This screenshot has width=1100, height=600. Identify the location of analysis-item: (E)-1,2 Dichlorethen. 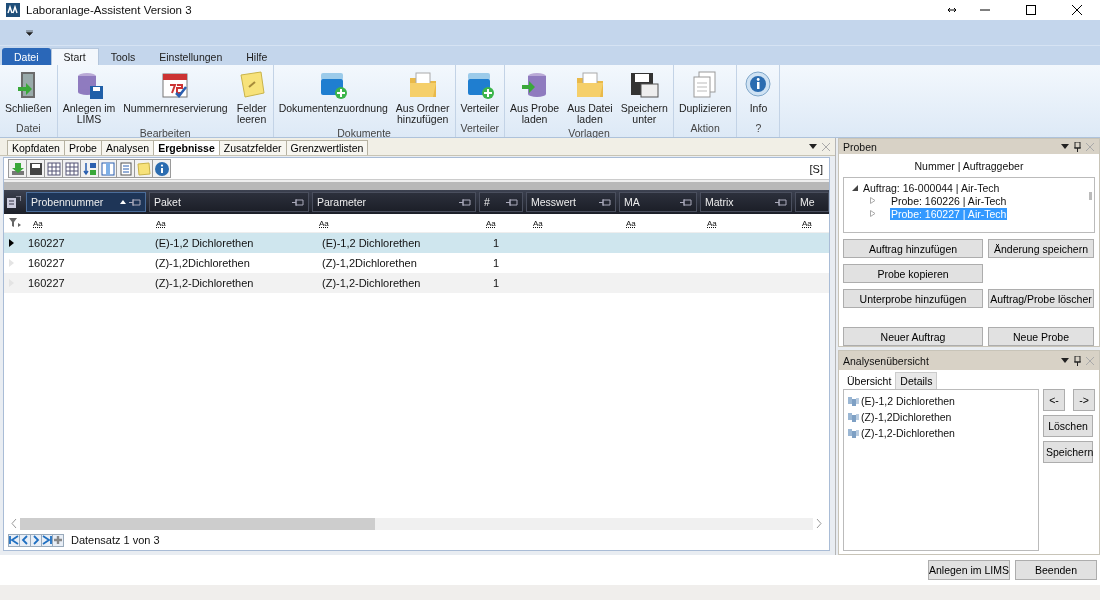
(908, 401).